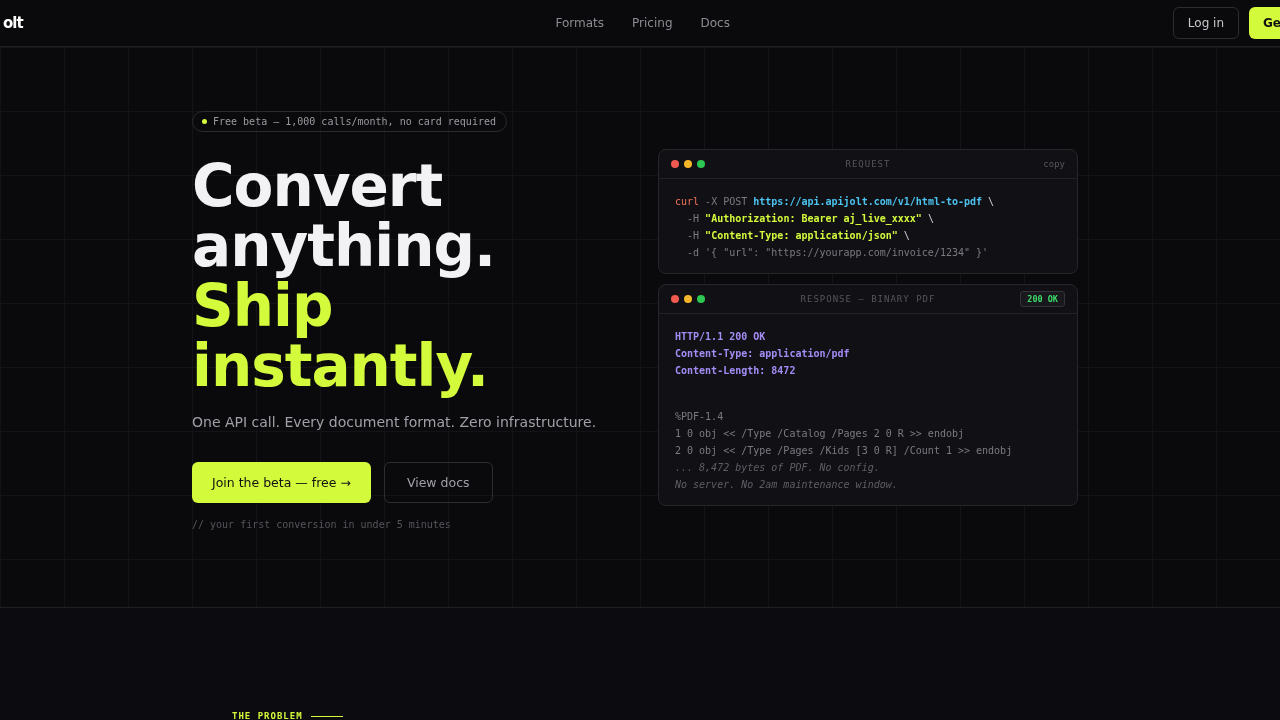  What do you see at coordinates (819, 434) in the screenshot?
I see `code-line: 1 0 obj << /Type /Catalog /Pages 2 0 R >> endobj` at bounding box center [819, 434].